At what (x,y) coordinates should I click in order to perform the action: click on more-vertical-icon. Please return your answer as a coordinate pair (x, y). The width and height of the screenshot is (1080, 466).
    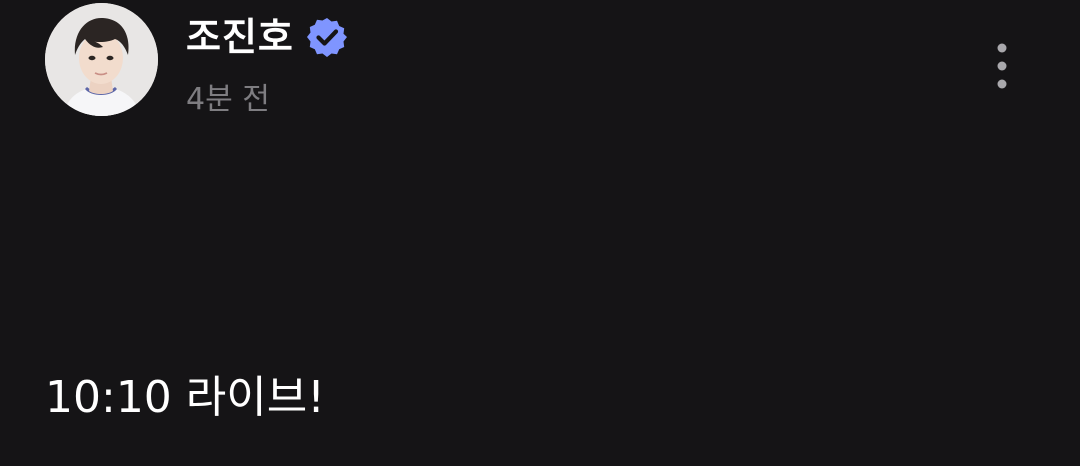
    Looking at the image, I should click on (1002, 66).